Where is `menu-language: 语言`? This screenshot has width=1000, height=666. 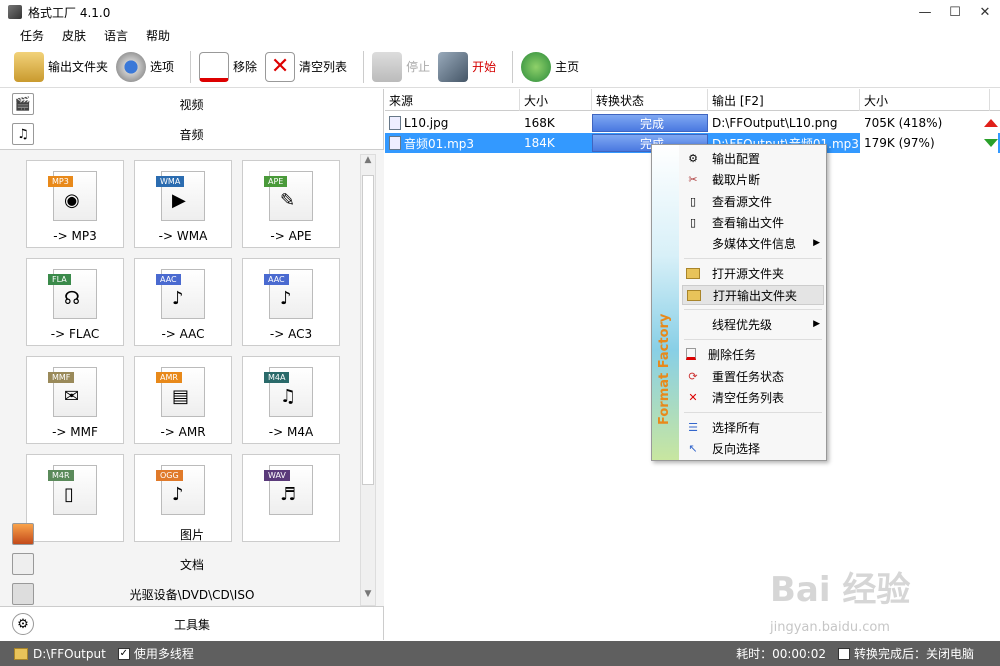 menu-language: 语言 is located at coordinates (116, 35).